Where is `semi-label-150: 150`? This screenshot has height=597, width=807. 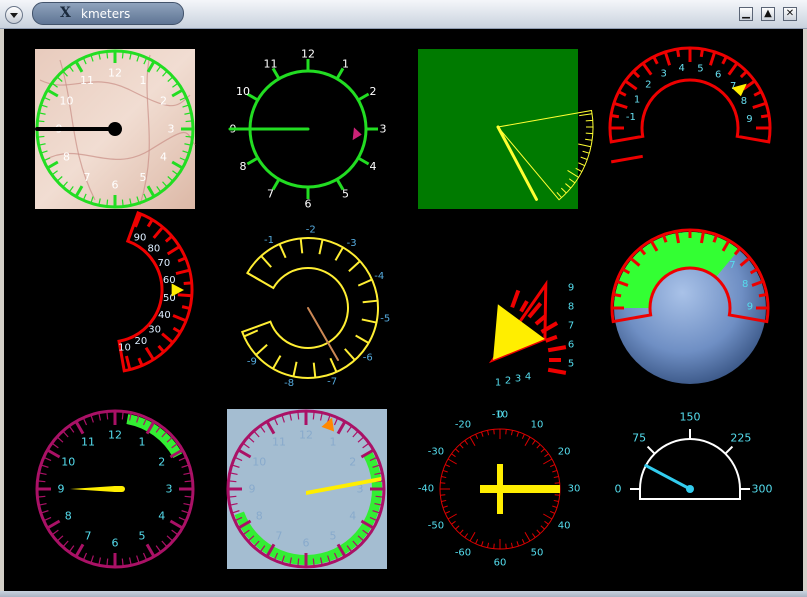 semi-label-150: 150 is located at coordinates (690, 417).